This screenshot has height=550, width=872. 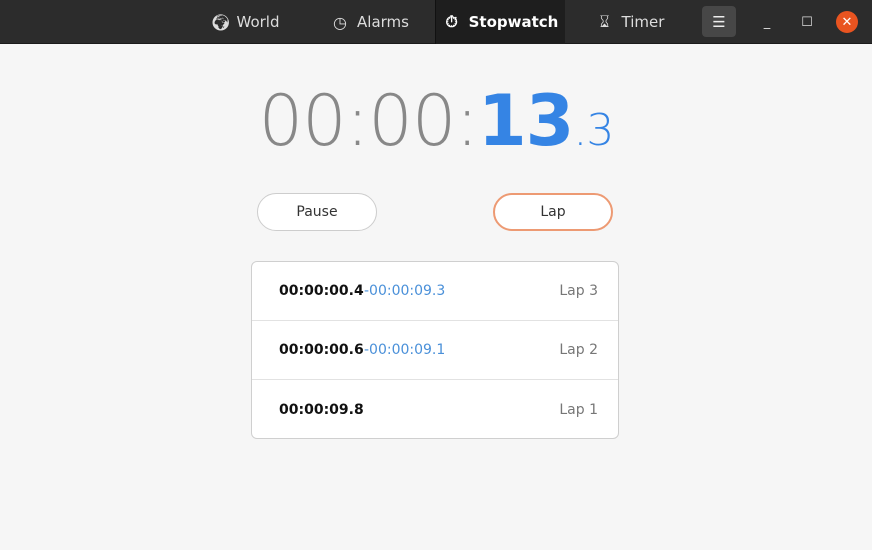 What do you see at coordinates (405, 350) in the screenshot?
I see `lap-difference: -00:00:09.1` at bounding box center [405, 350].